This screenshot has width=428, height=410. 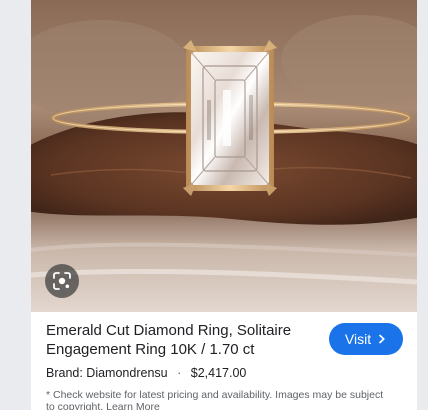 I want to click on learn-more-link: Learn More, so click(x=133, y=405).